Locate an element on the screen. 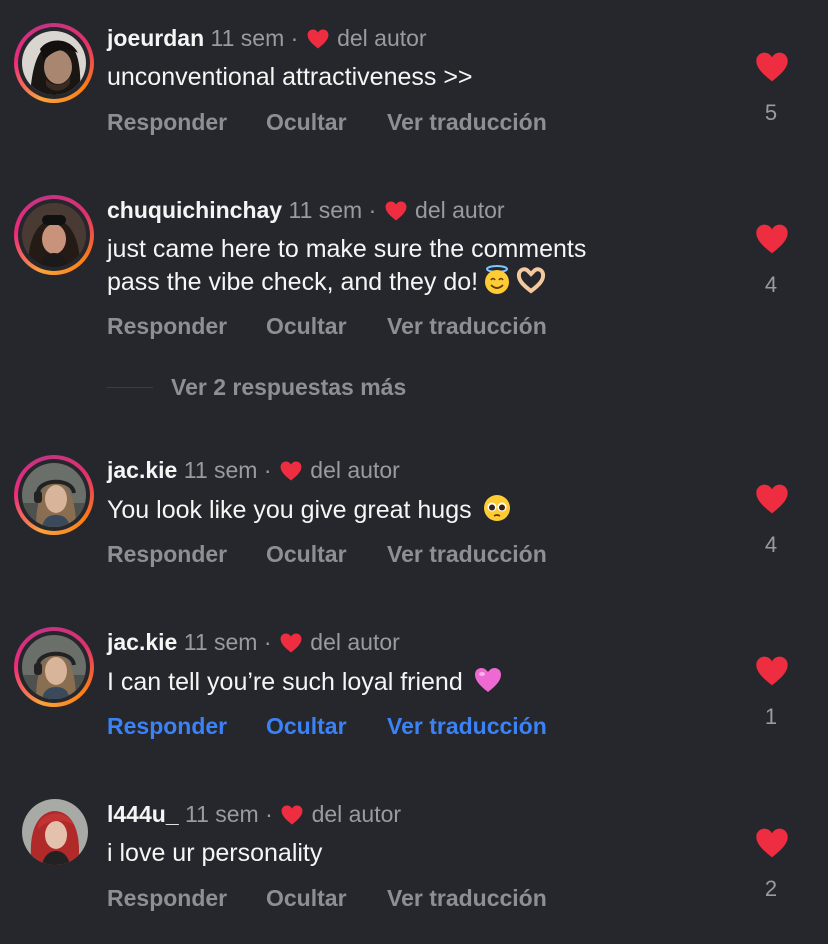 The width and height of the screenshot is (828, 944). comment-text-line: just came here to make sure the comments is located at coordinates (347, 249).